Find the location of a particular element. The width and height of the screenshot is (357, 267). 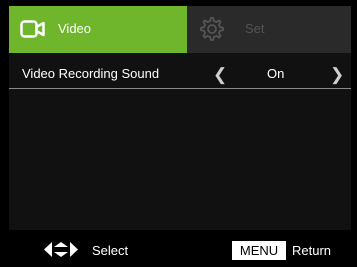

tab-video: Video is located at coordinates (98, 29).